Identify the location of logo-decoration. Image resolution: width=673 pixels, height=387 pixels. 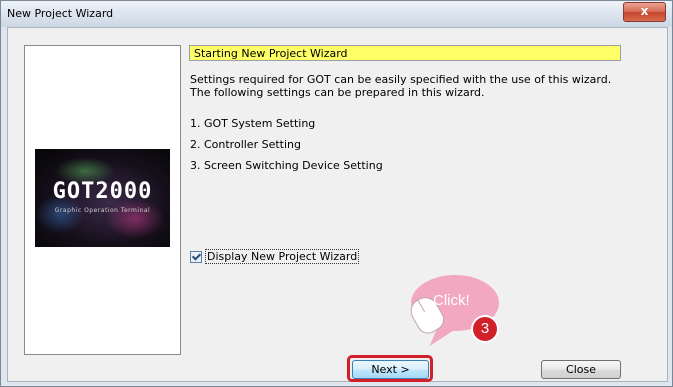
(135, 219).